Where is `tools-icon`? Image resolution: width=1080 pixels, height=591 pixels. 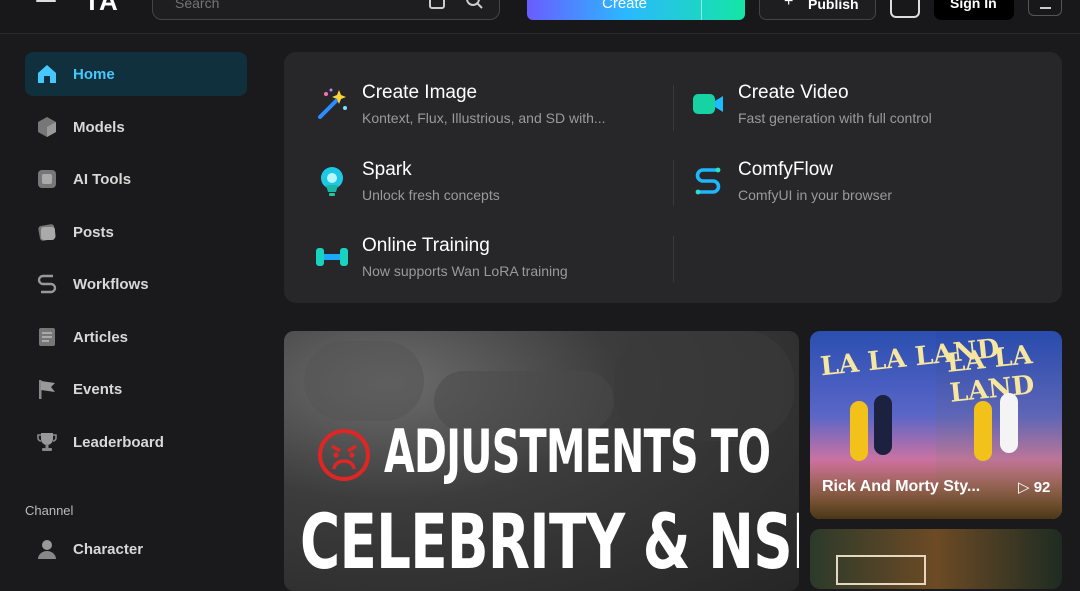
tools-icon is located at coordinates (47, 179).